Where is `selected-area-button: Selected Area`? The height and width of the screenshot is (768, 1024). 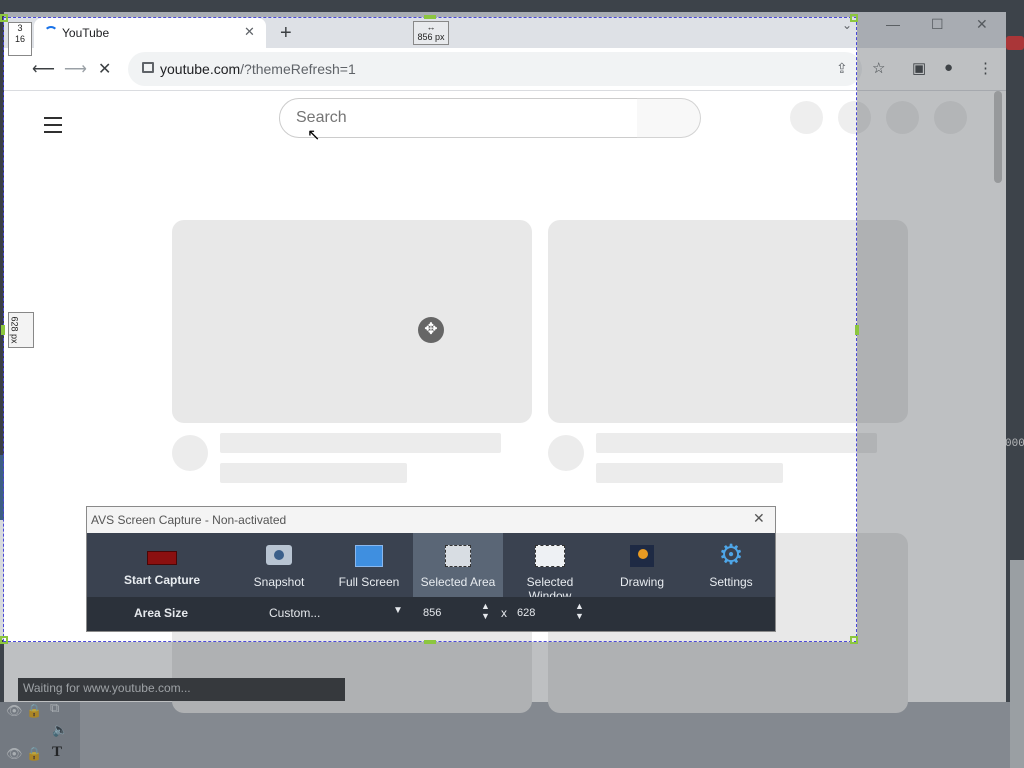
selected-area-button: Selected Area is located at coordinates (458, 565).